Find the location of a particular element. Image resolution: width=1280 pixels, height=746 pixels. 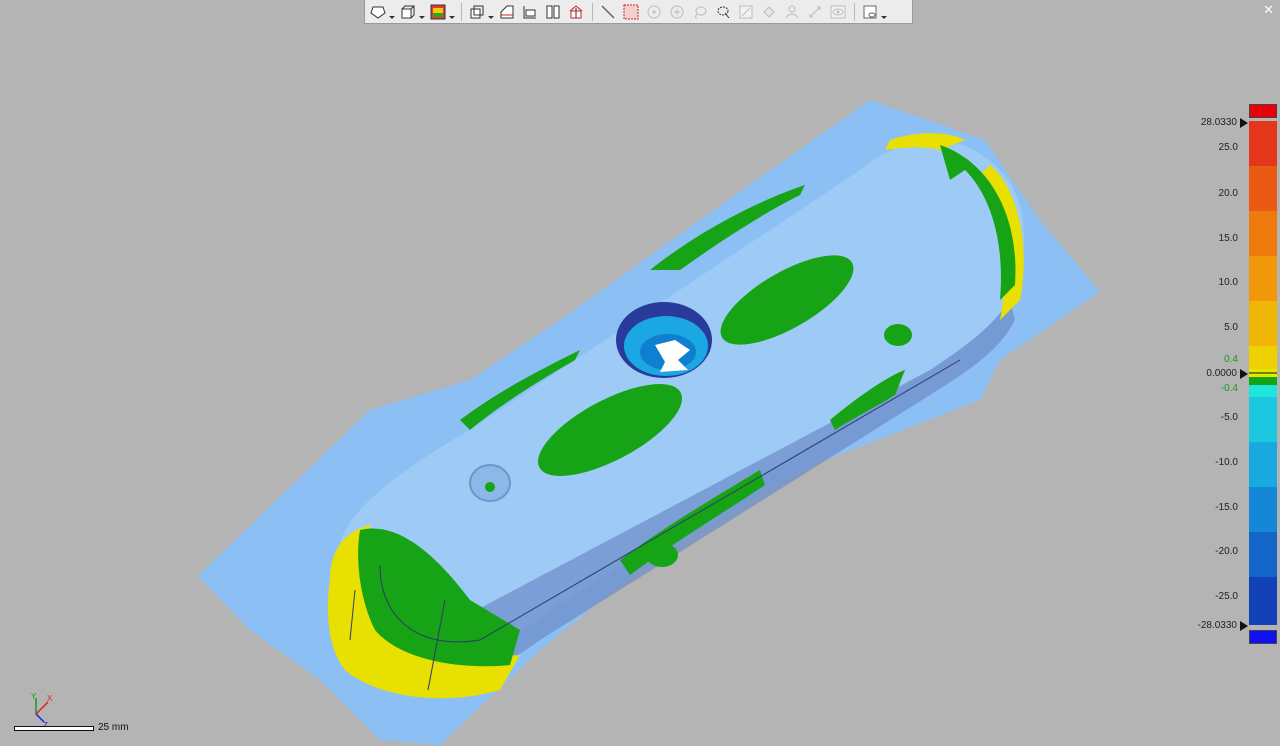

lasso-icon is located at coordinates (701, 12).